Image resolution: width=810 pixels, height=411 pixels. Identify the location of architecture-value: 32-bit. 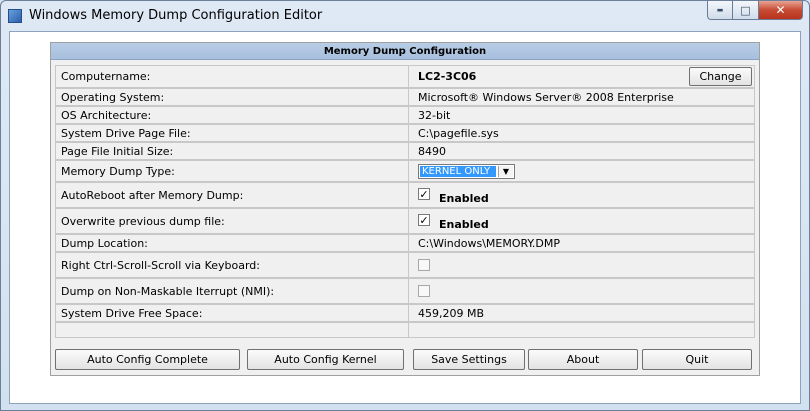
(434, 115).